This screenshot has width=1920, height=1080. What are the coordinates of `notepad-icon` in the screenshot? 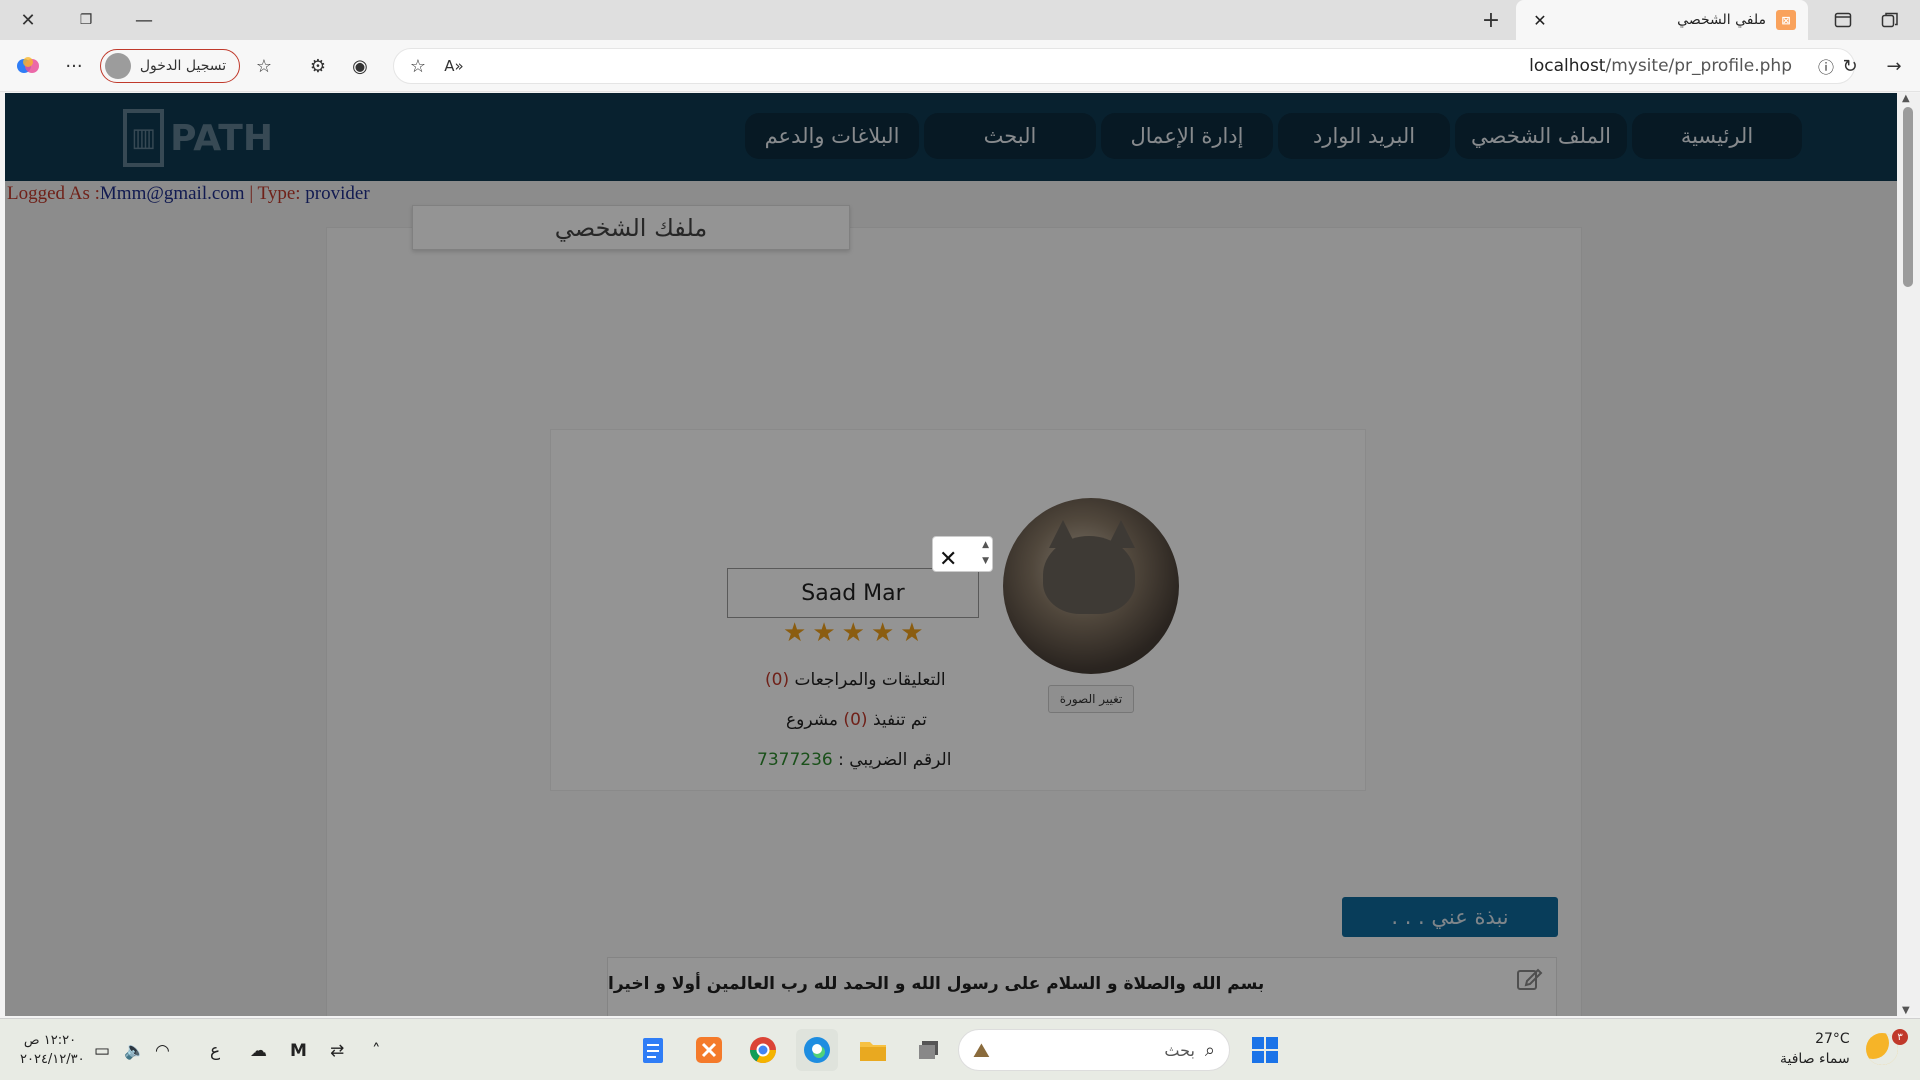 It's located at (653, 1050).